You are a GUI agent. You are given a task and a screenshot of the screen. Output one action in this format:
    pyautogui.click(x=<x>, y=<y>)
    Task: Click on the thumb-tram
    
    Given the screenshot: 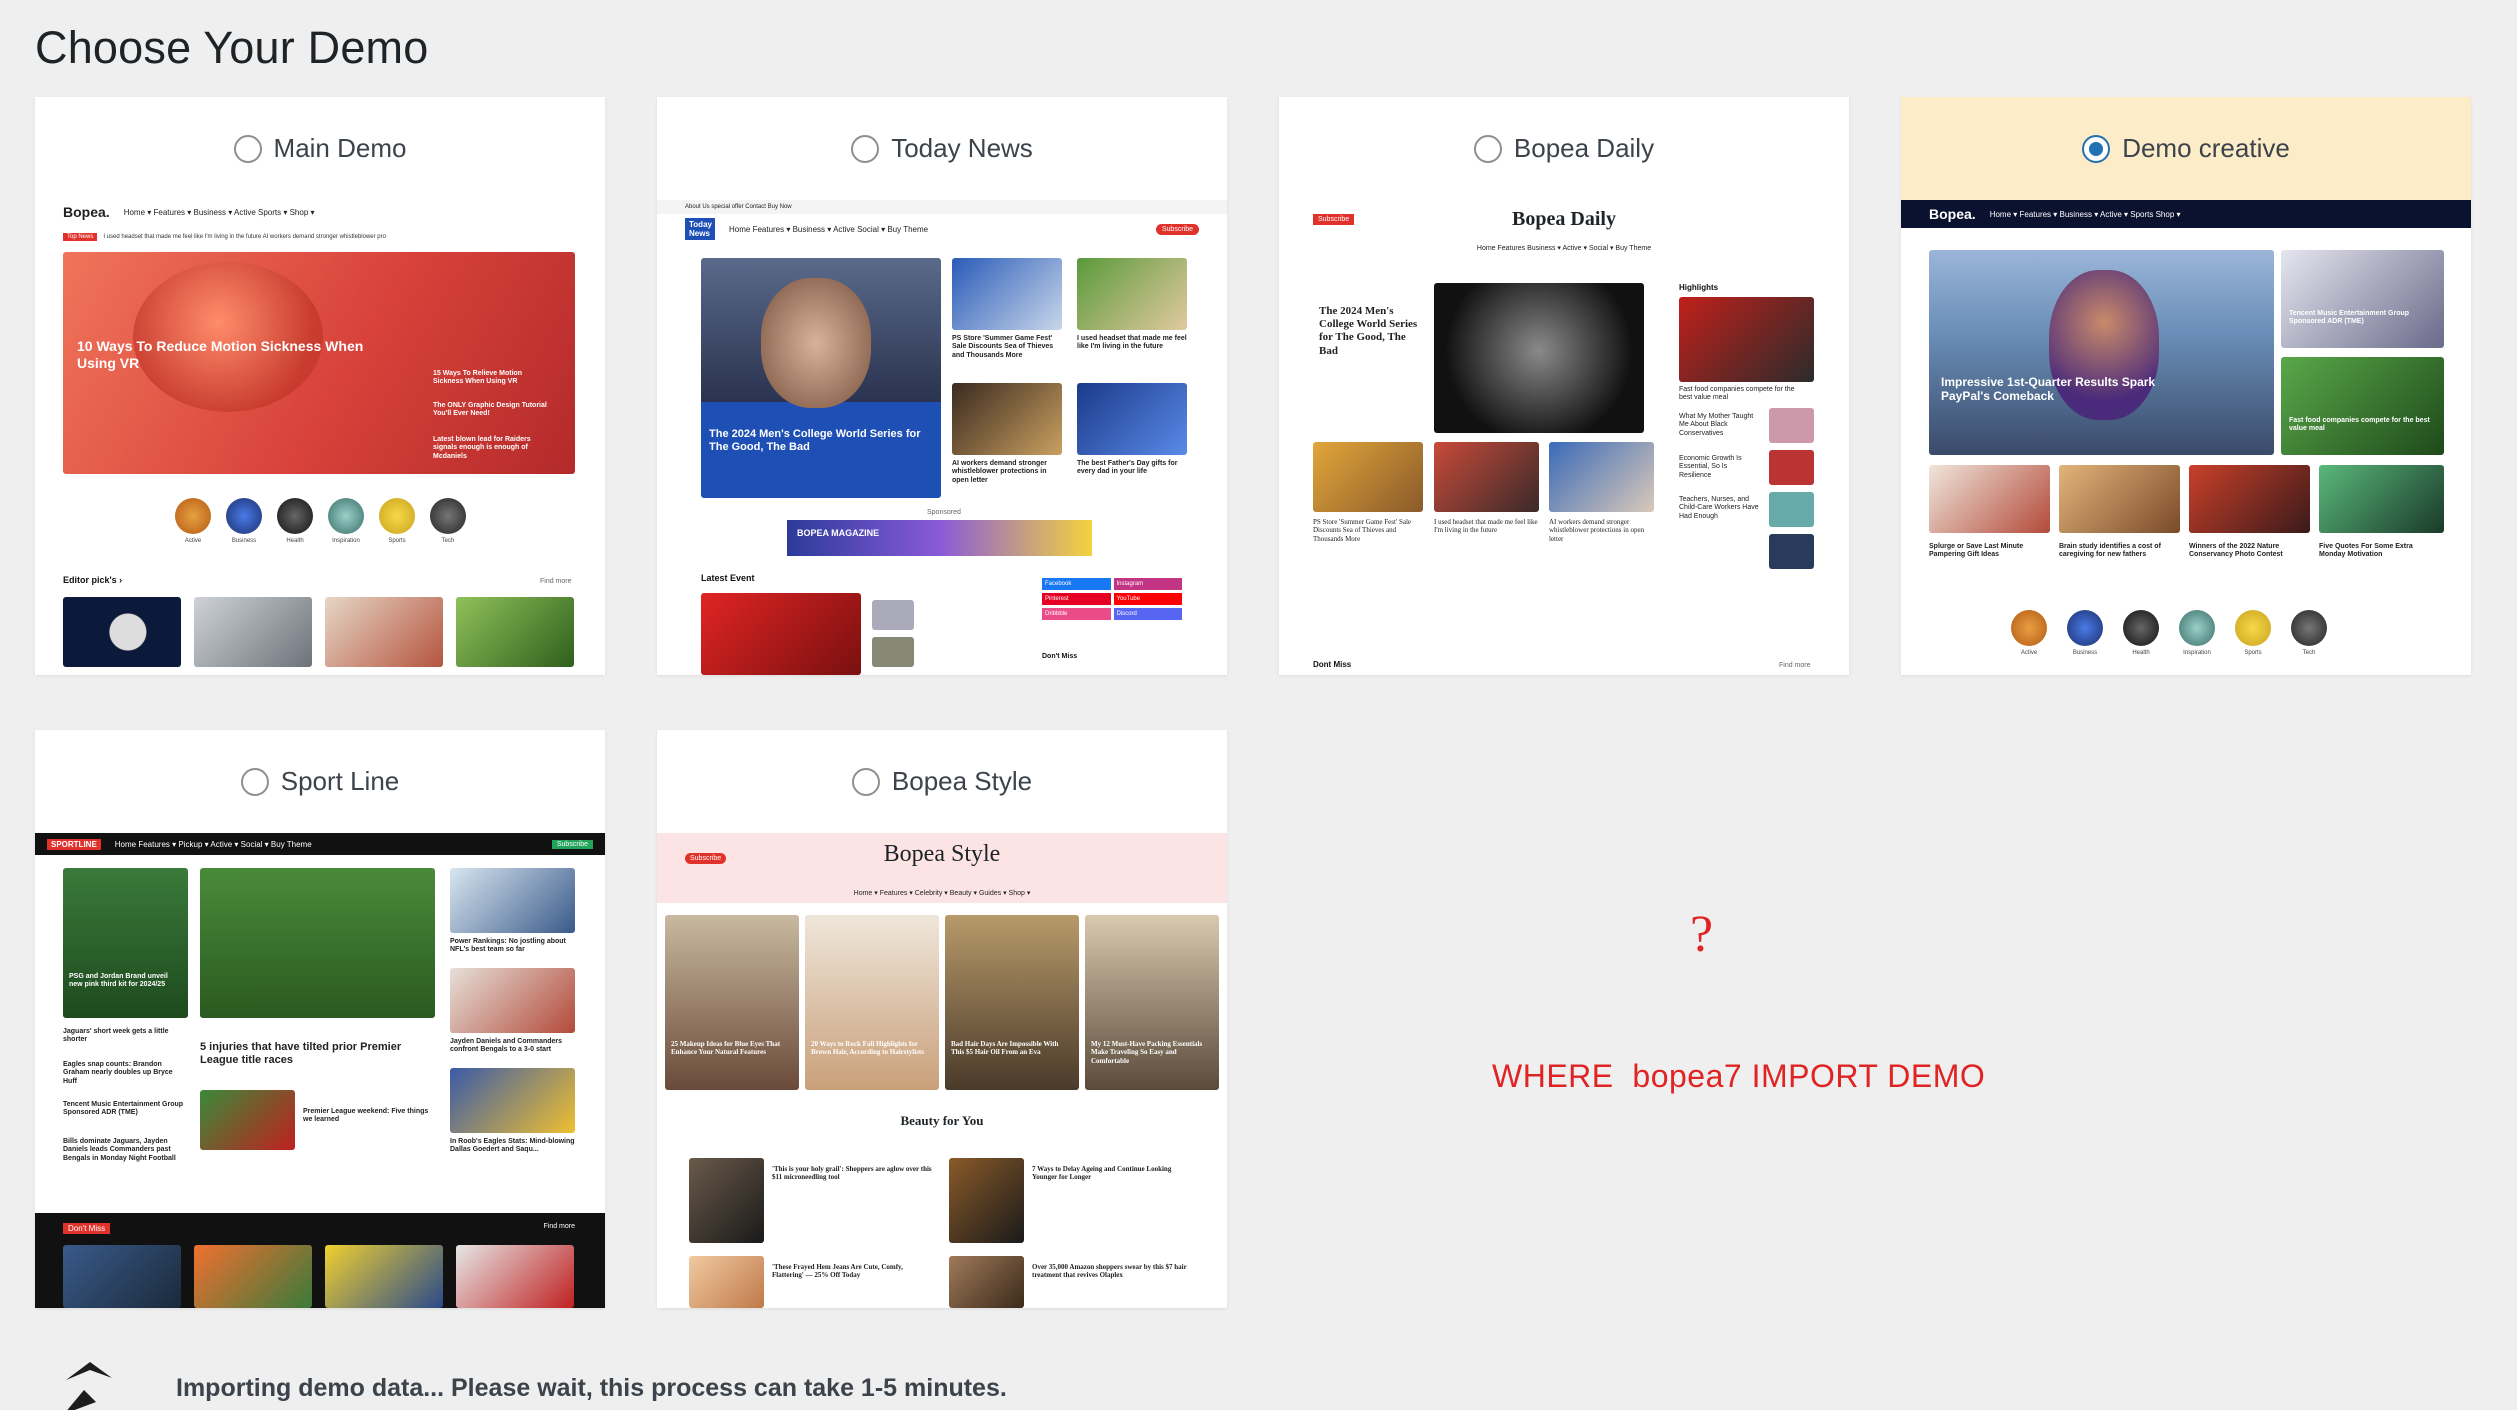 What is the action you would take?
    pyautogui.click(x=1368, y=477)
    